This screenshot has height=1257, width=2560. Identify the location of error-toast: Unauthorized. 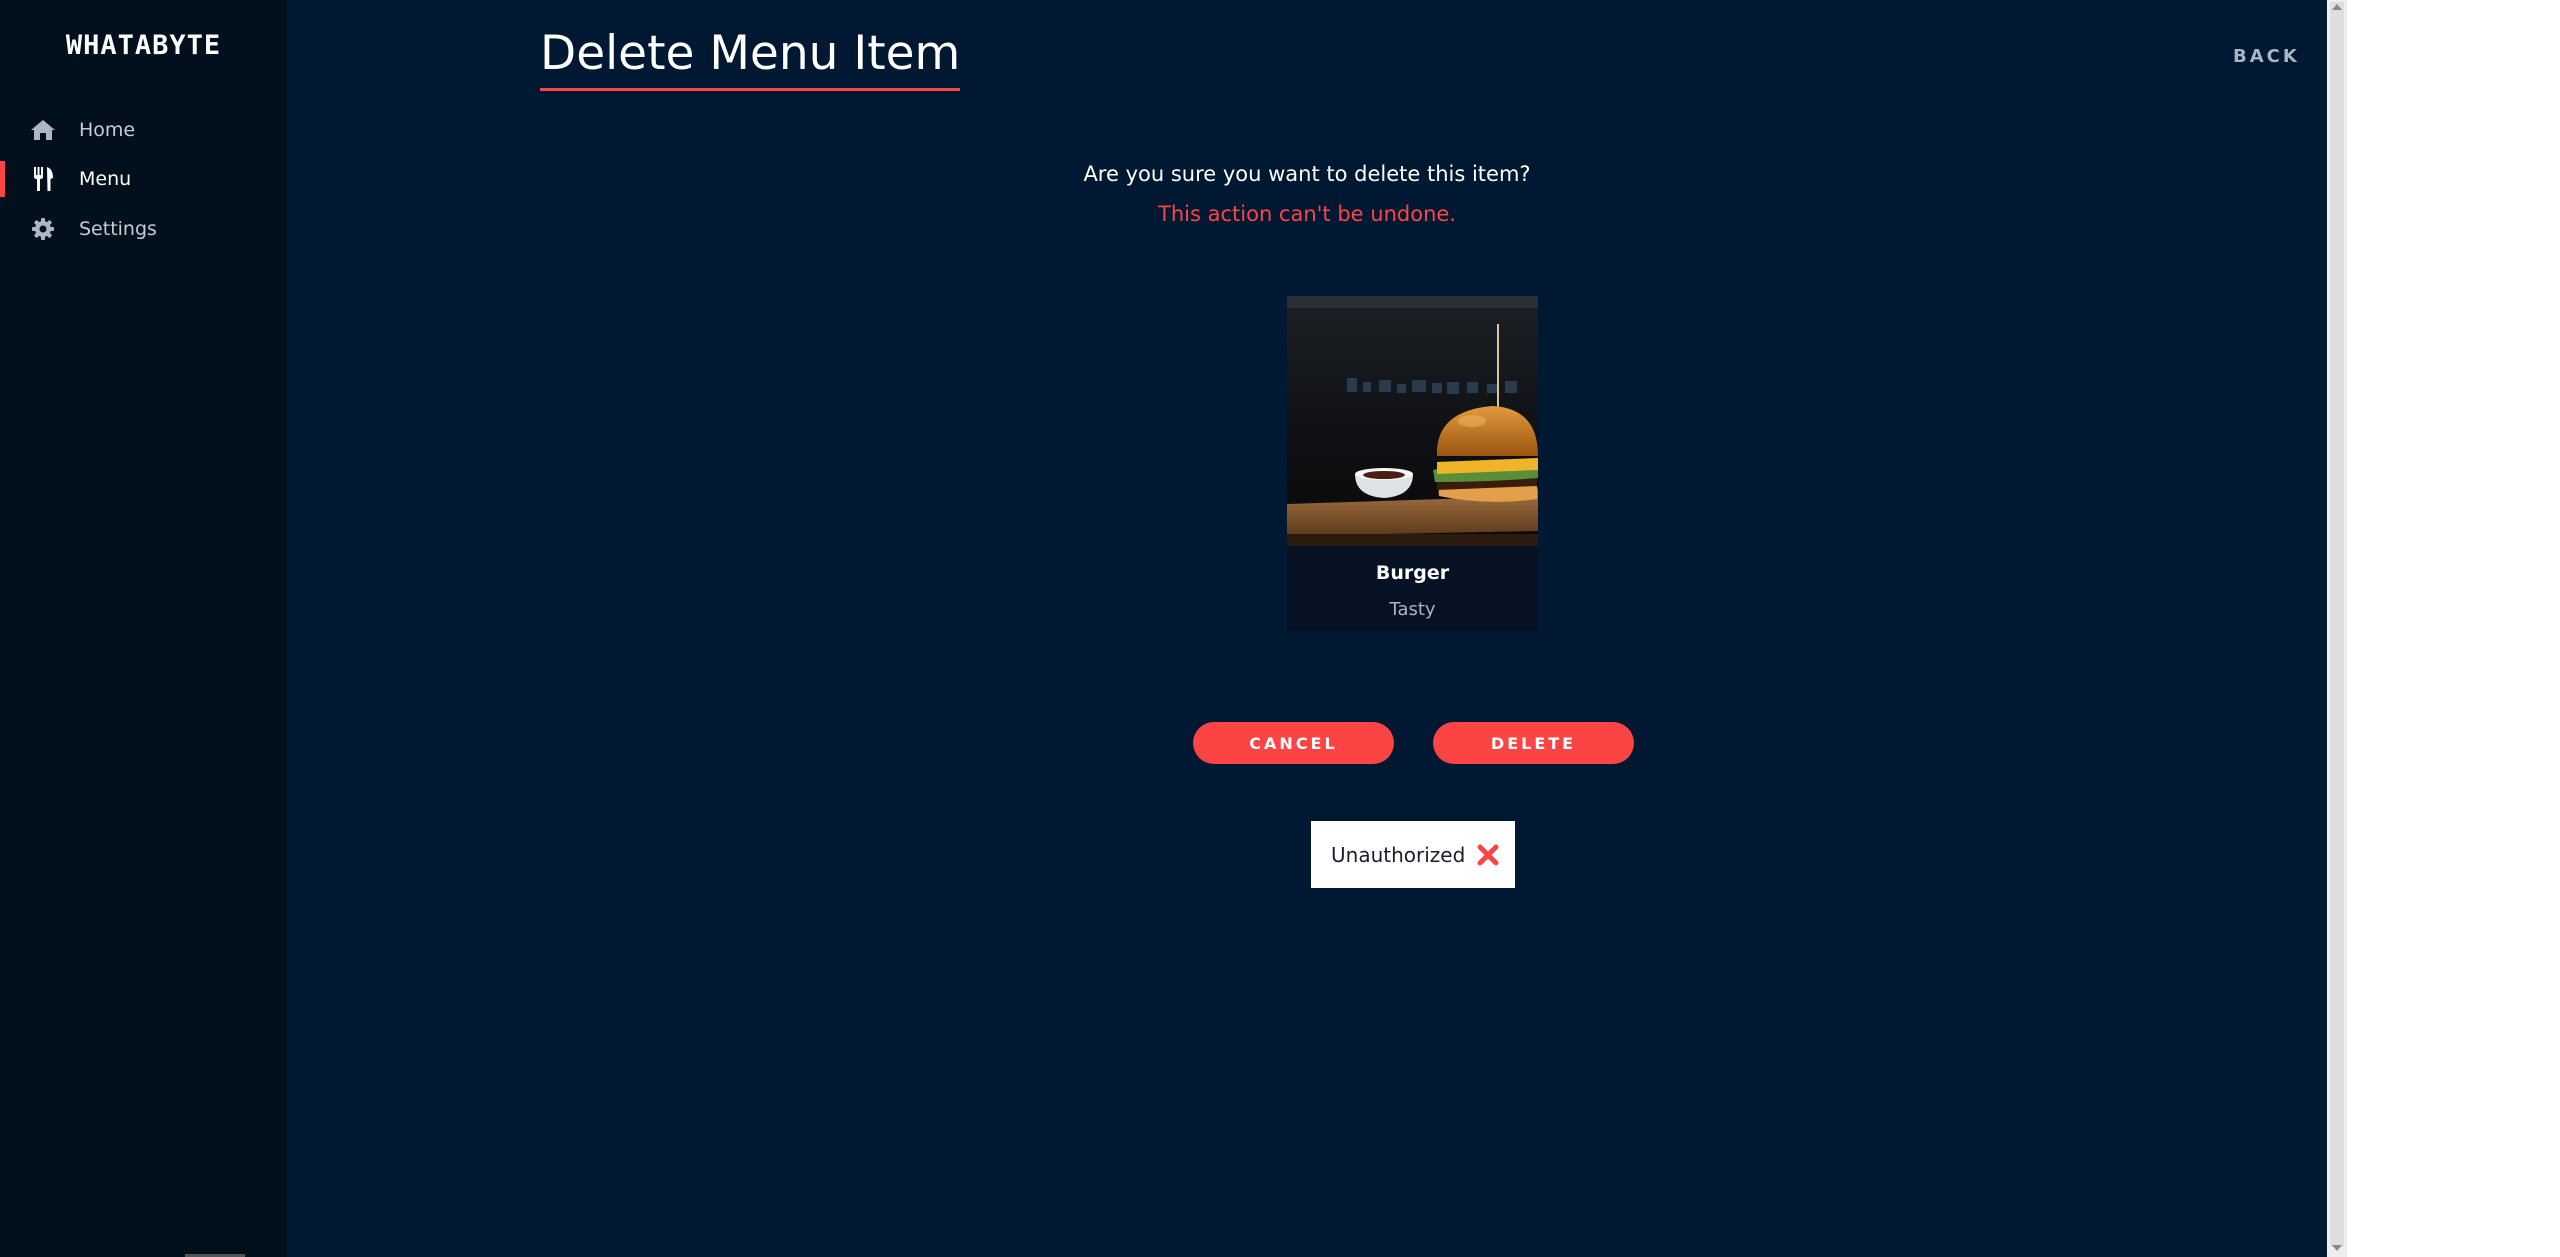
(1413, 854).